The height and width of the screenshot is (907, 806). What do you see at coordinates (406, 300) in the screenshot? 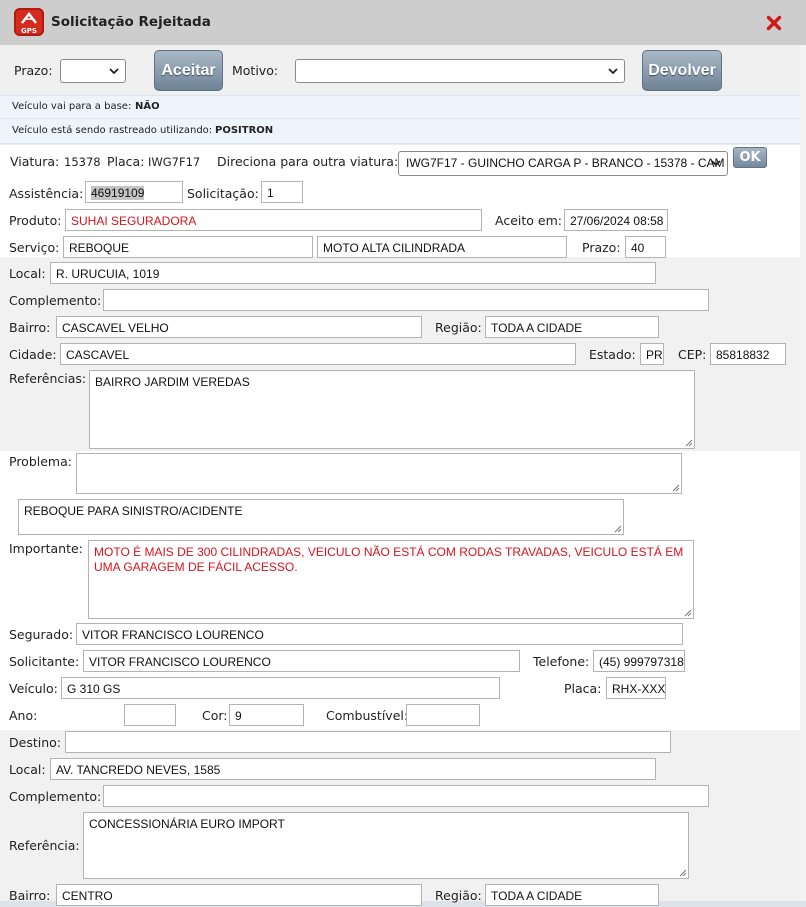
I see `complemento-field` at bounding box center [406, 300].